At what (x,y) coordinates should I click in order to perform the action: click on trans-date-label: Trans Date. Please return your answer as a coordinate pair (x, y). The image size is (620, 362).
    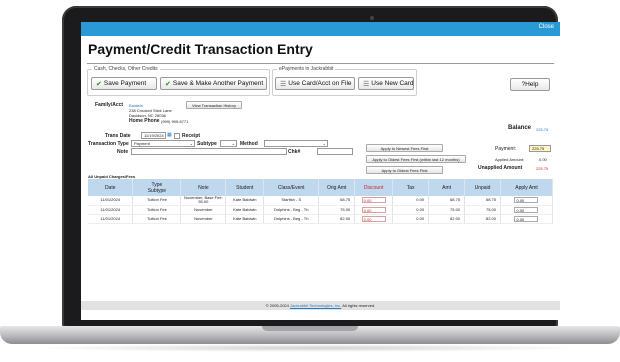
    Looking at the image, I should click on (118, 136).